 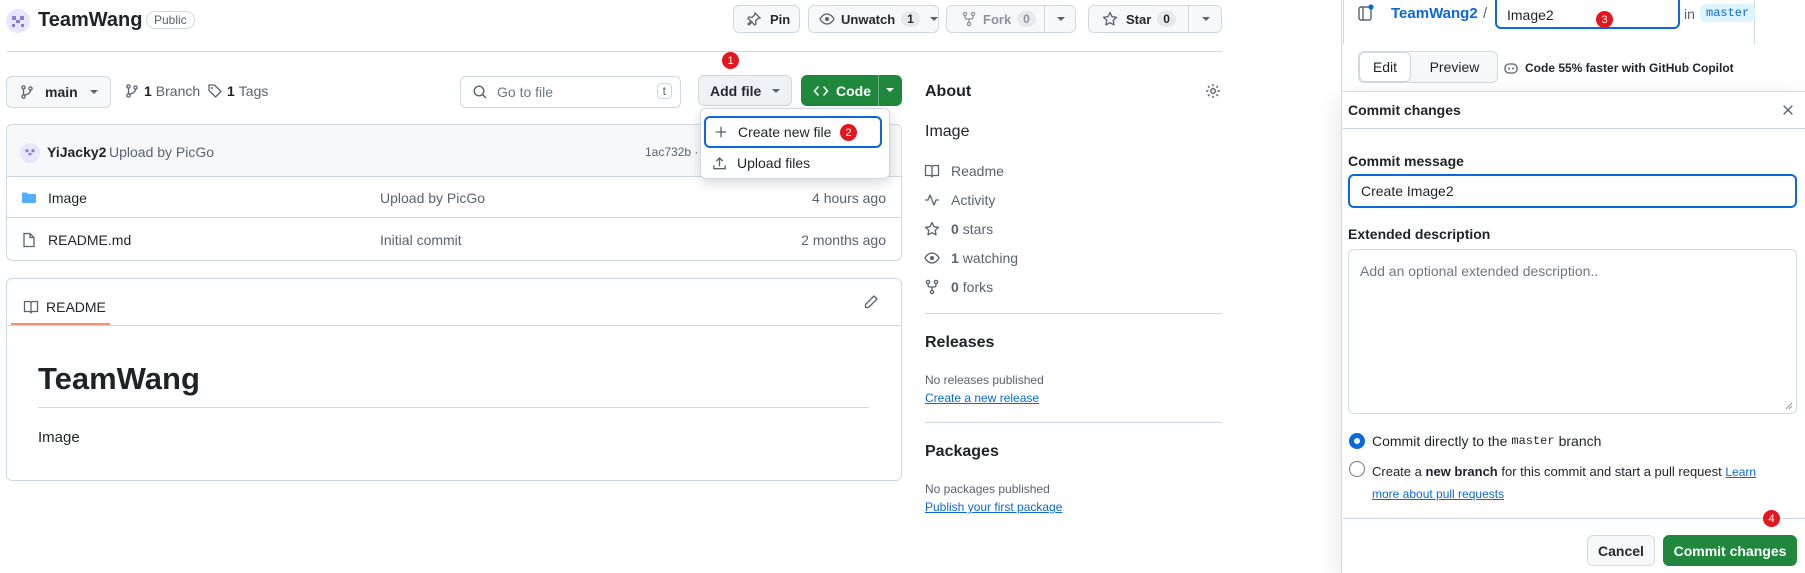 What do you see at coordinates (67, 198) in the screenshot?
I see `file-name: Image` at bounding box center [67, 198].